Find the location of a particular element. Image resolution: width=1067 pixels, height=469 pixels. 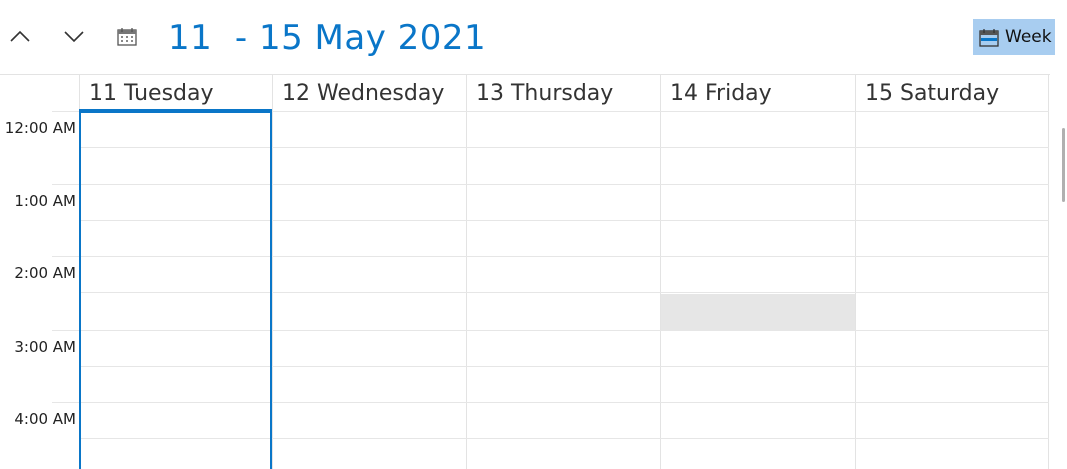

chevron-up-icon is located at coordinates (20, 36).